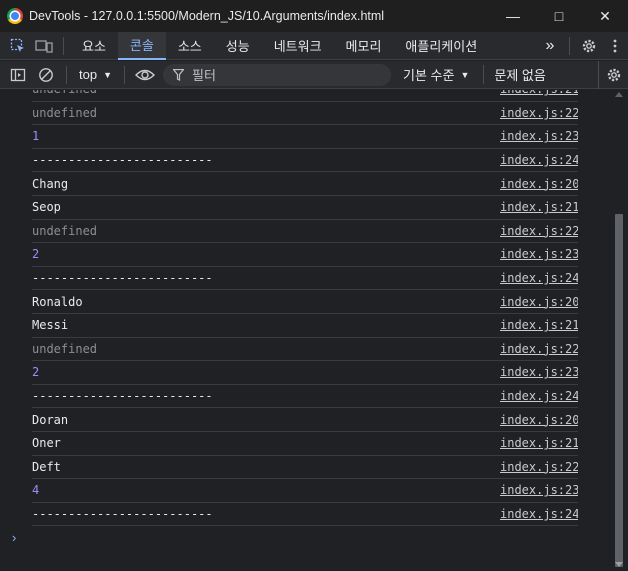  What do you see at coordinates (589, 46) in the screenshot?
I see `settings-gear-icon` at bounding box center [589, 46].